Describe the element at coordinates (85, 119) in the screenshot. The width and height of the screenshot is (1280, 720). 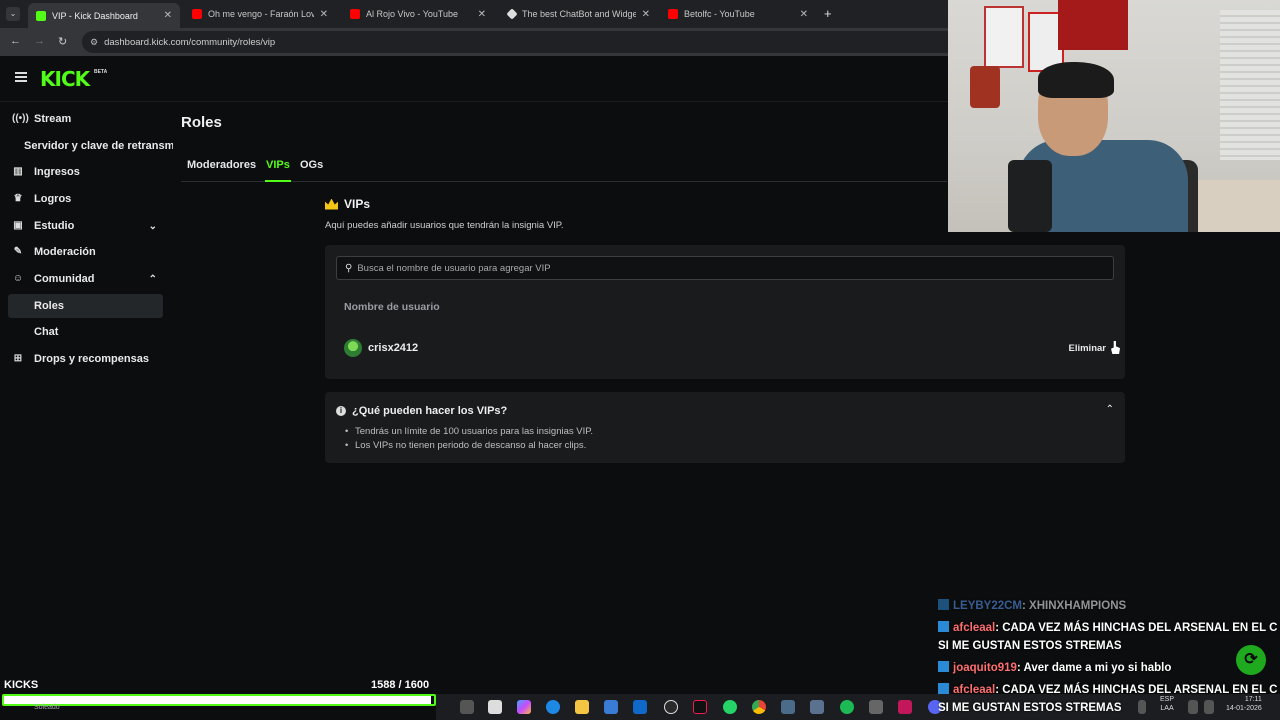
I see `sidebar-item-stream: ((•)) Stream` at that location.